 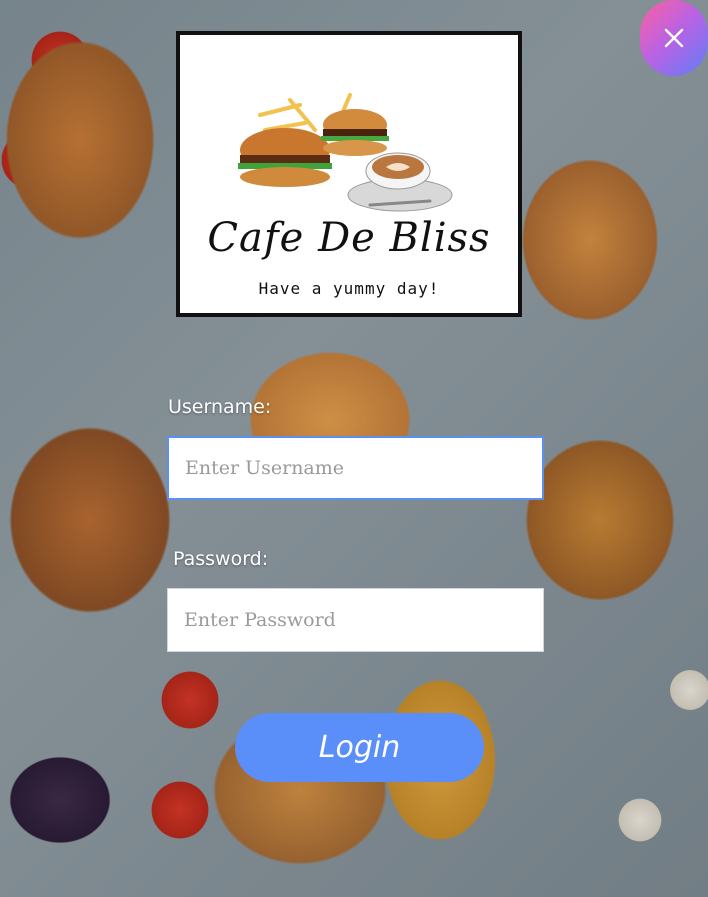 I want to click on food-illustration-icon, so click(x=345, y=152).